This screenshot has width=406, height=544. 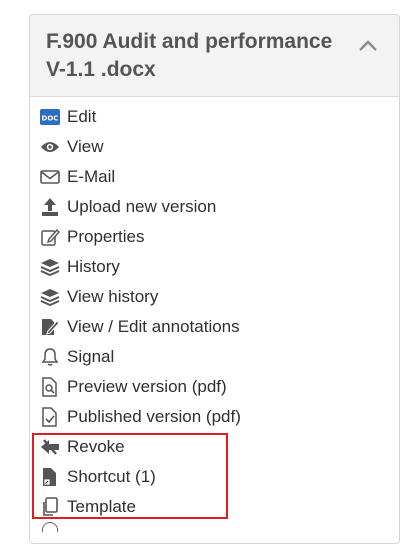 I want to click on menu-item-preview-version-pdf: Preview version (pdf), so click(x=209, y=387).